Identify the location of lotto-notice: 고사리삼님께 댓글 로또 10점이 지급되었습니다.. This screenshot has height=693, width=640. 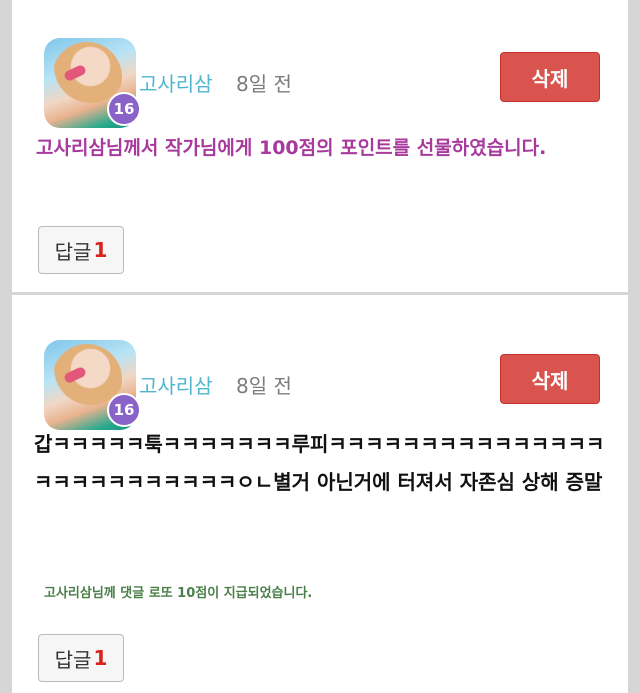
(178, 593).